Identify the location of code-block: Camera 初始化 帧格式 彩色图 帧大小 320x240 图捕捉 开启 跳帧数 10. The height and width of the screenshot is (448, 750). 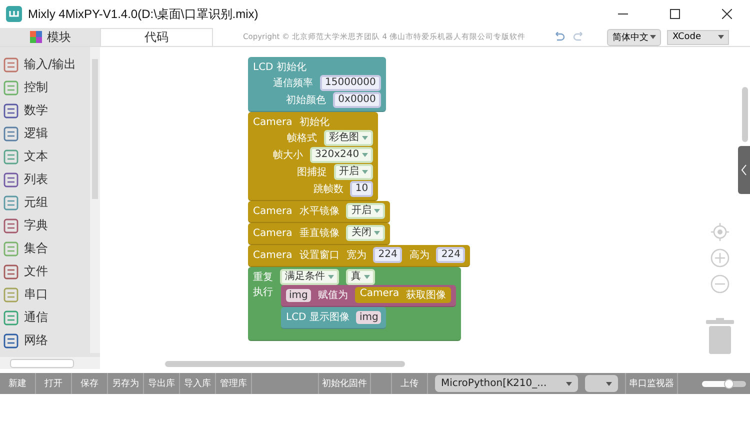
(313, 156).